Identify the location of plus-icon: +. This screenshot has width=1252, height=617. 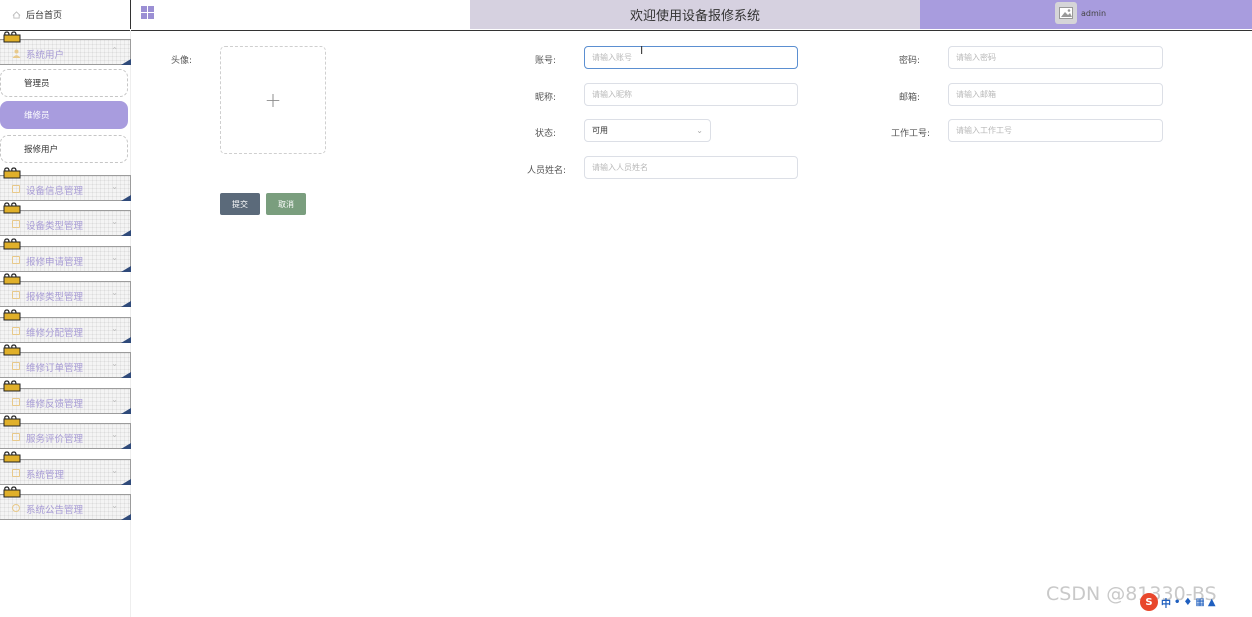
(273, 100).